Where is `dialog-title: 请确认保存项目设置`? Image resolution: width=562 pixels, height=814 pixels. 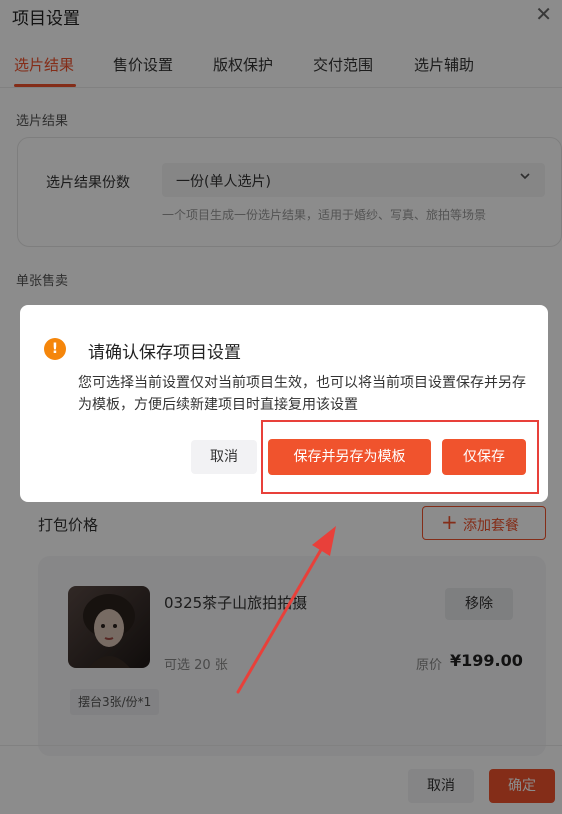
dialog-title: 请确认保存项目设置 is located at coordinates (164, 353).